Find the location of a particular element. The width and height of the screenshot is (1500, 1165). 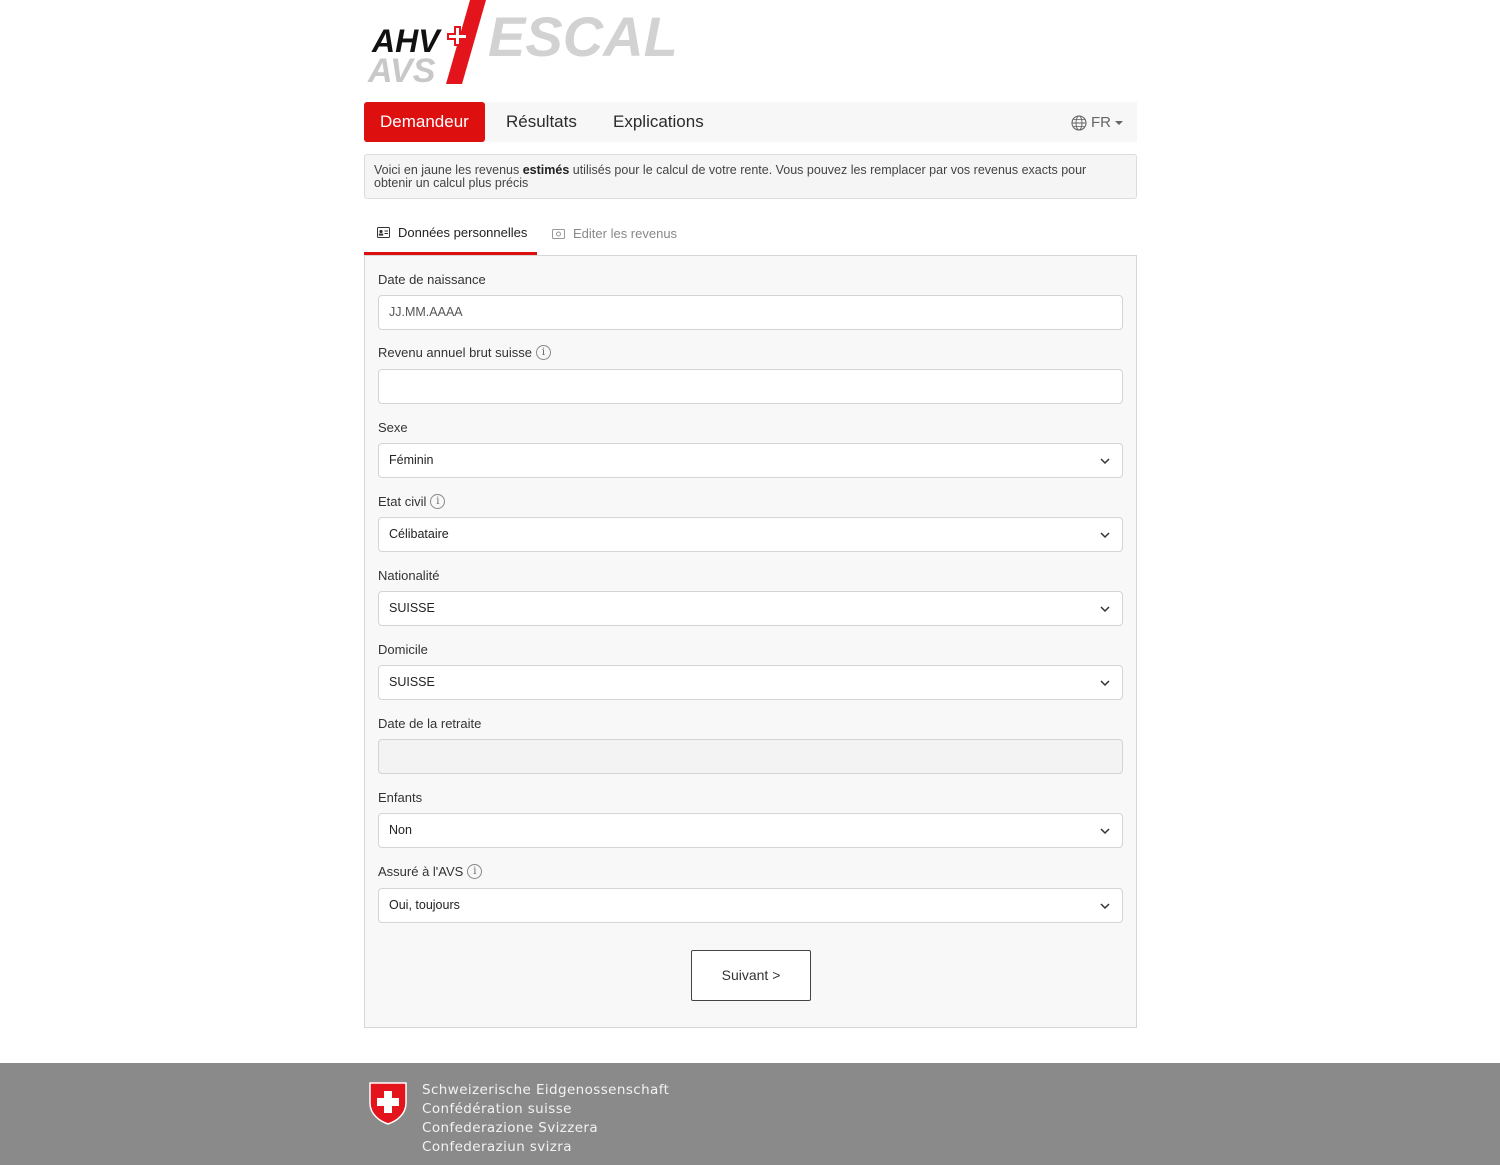

language-code: FR is located at coordinates (1101, 122).